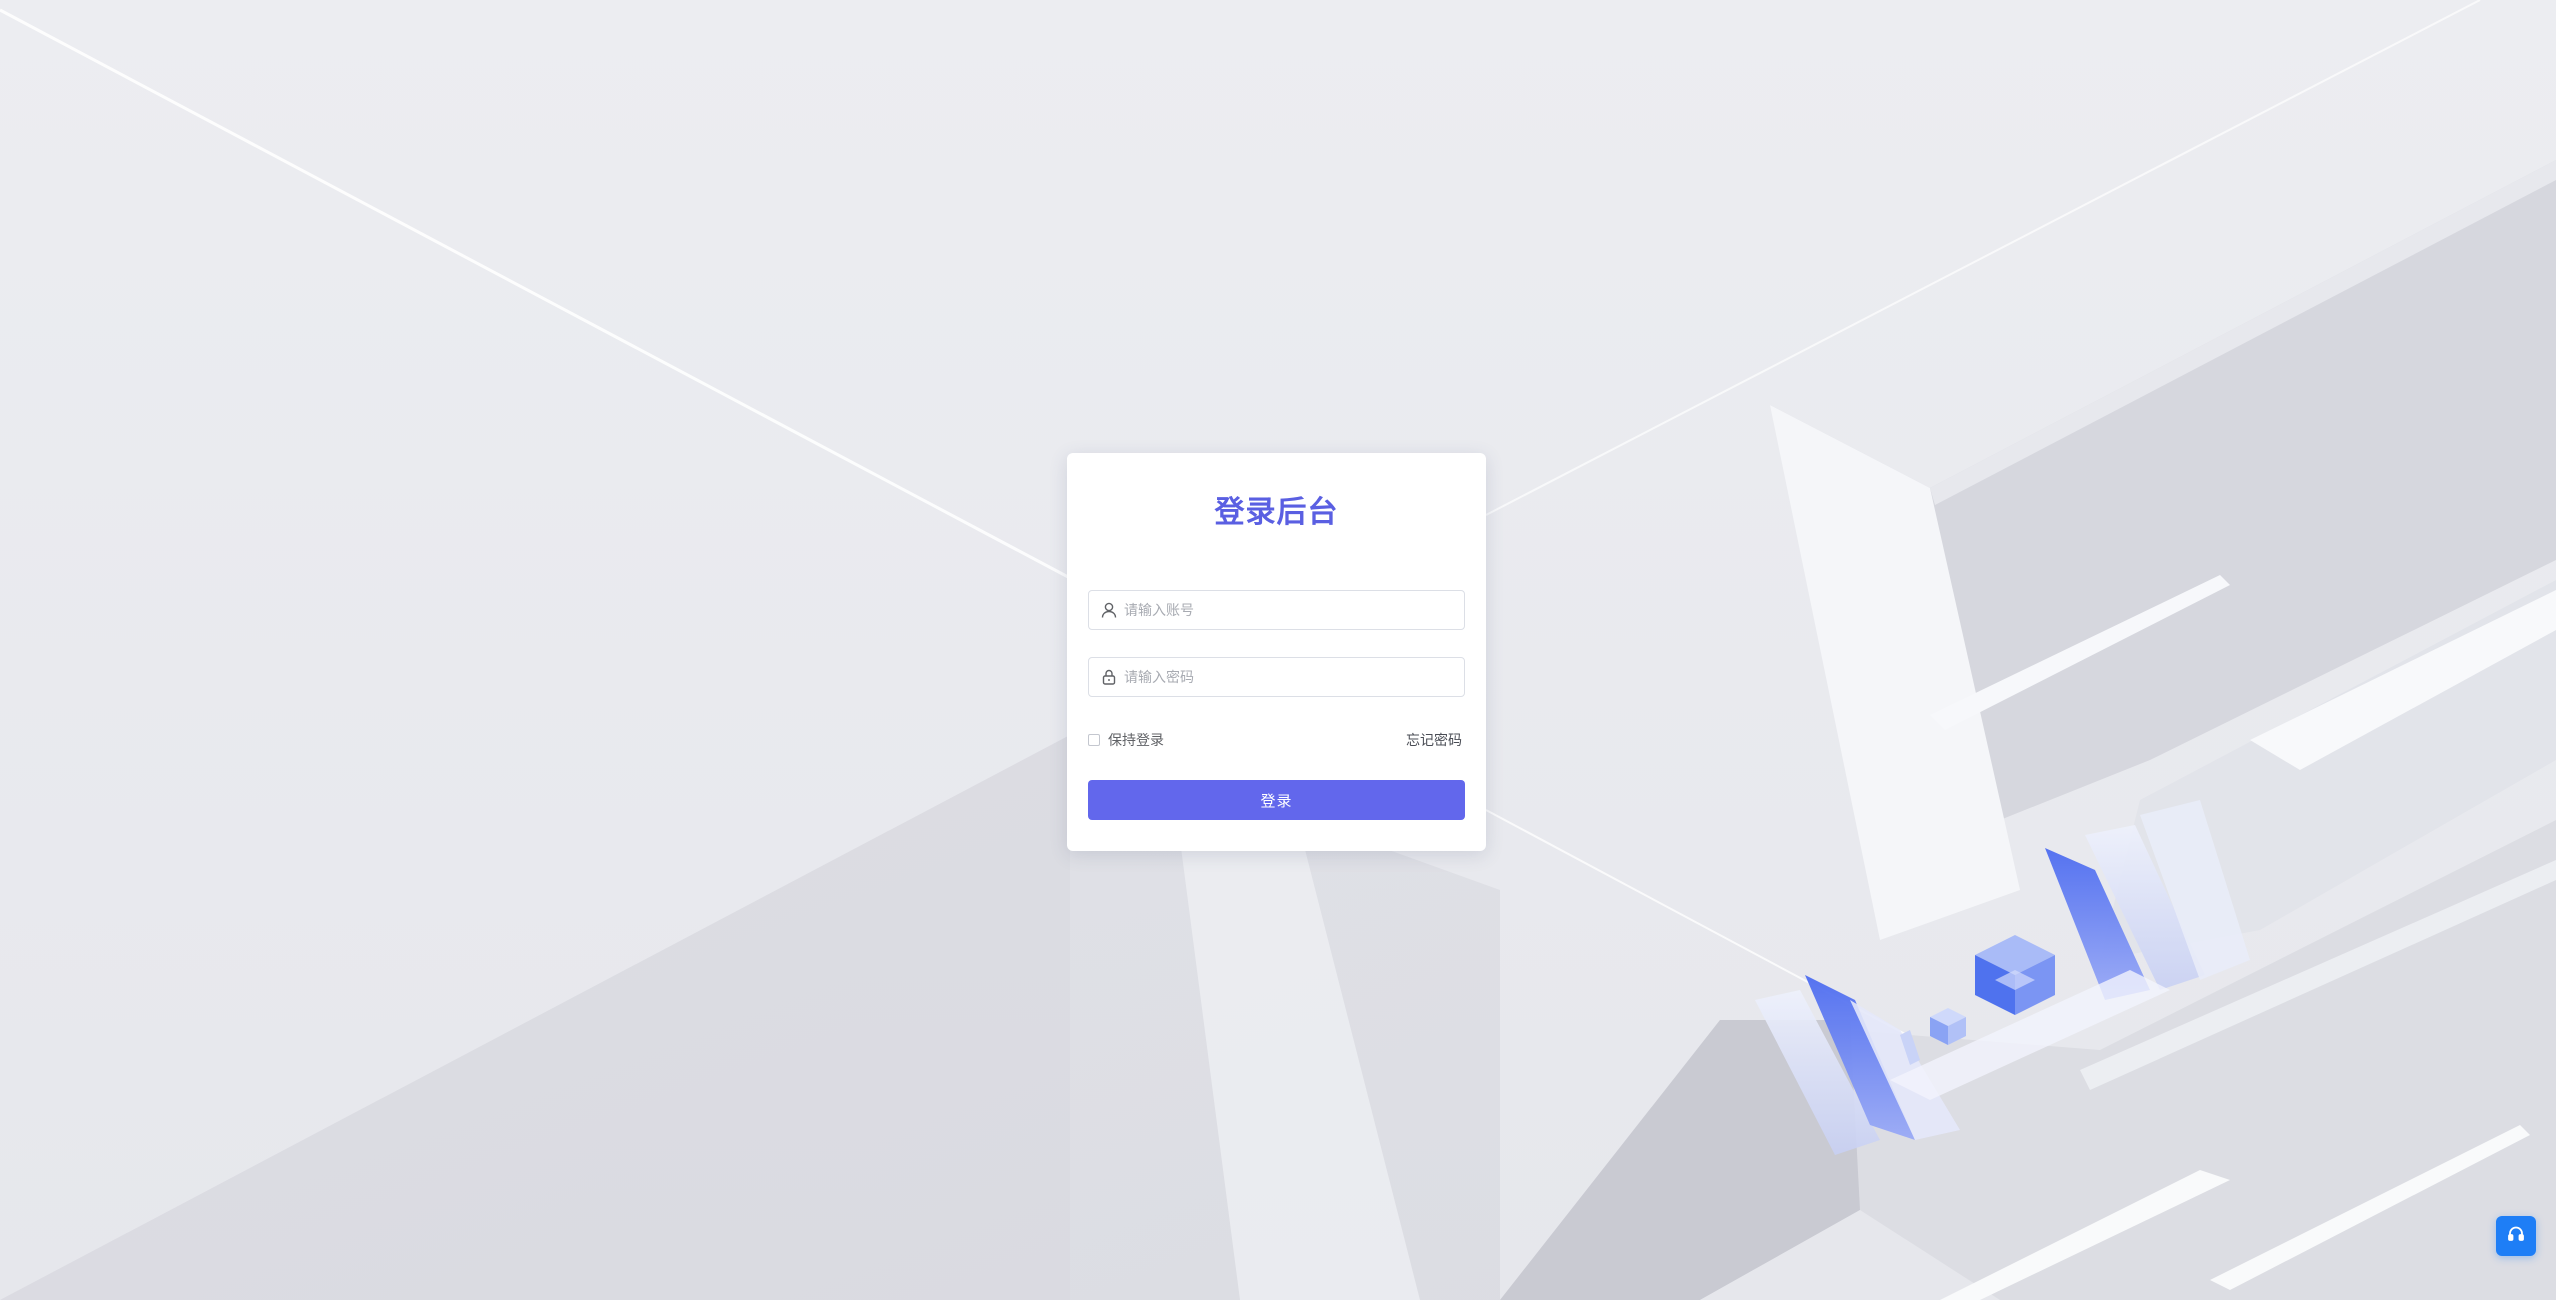 The image size is (2556, 1300). Describe the element at coordinates (1294, 677) in the screenshot. I see `password-input` at that location.